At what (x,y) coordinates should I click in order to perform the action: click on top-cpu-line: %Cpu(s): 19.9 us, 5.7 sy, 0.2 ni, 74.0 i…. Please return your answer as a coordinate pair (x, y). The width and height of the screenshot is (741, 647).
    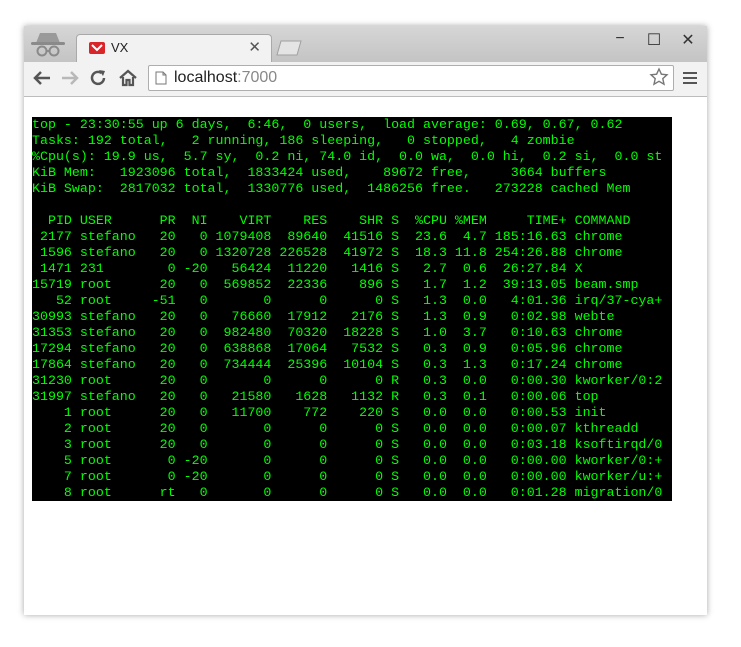
    Looking at the image, I should click on (347, 156).